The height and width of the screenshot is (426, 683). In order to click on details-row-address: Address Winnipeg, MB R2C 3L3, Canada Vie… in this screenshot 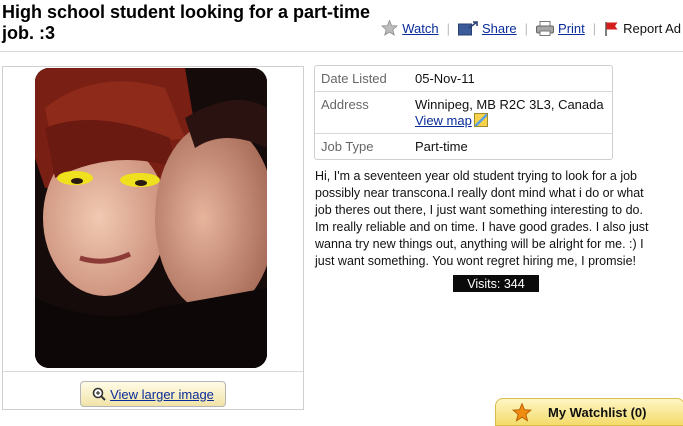, I will do `click(463, 113)`.